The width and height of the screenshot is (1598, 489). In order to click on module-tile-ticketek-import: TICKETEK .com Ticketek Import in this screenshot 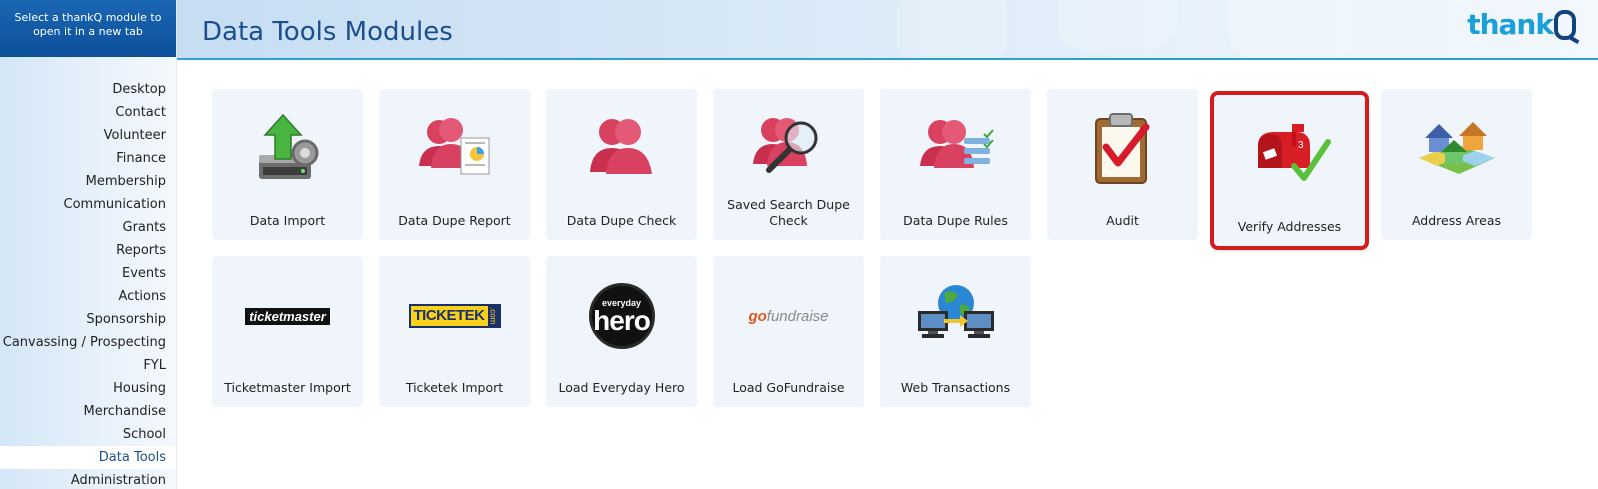, I will do `click(454, 331)`.